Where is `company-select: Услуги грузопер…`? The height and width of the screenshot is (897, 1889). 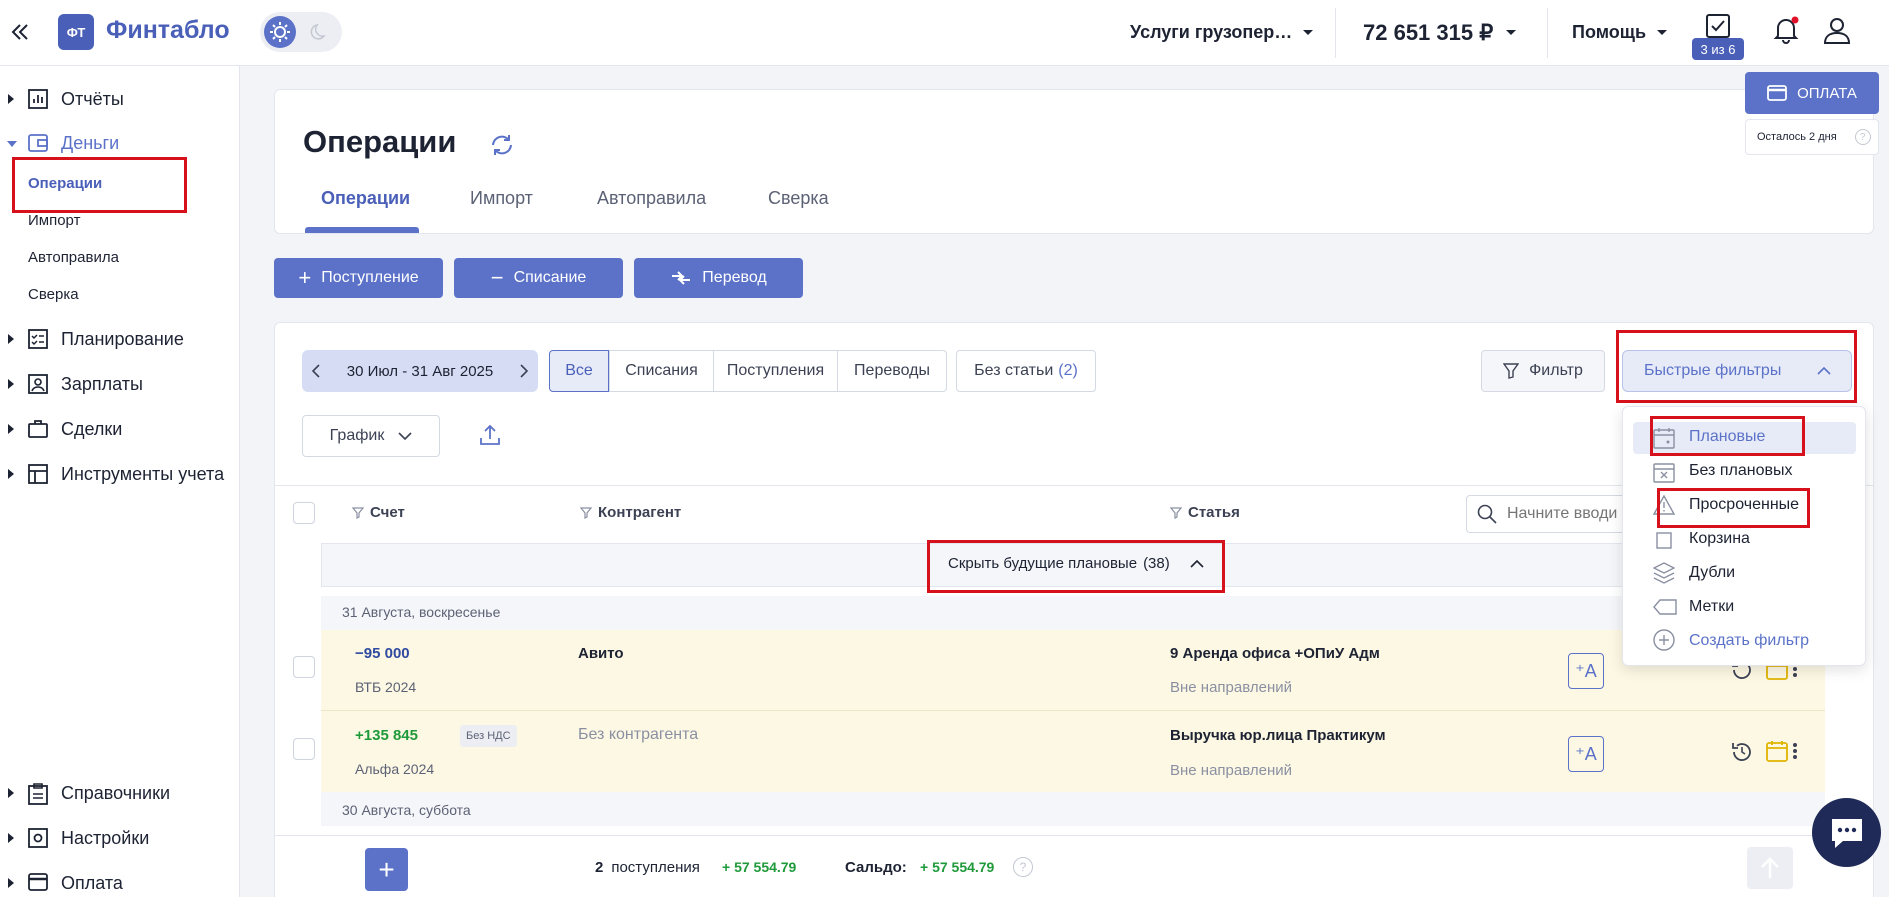 company-select: Услуги грузопер… is located at coordinates (1222, 32).